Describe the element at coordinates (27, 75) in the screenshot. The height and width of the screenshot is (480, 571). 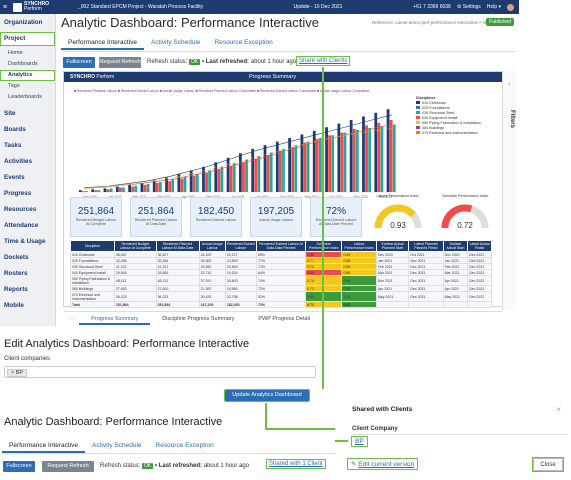
I see `sidebar-item-analytics: Analytics` at that location.